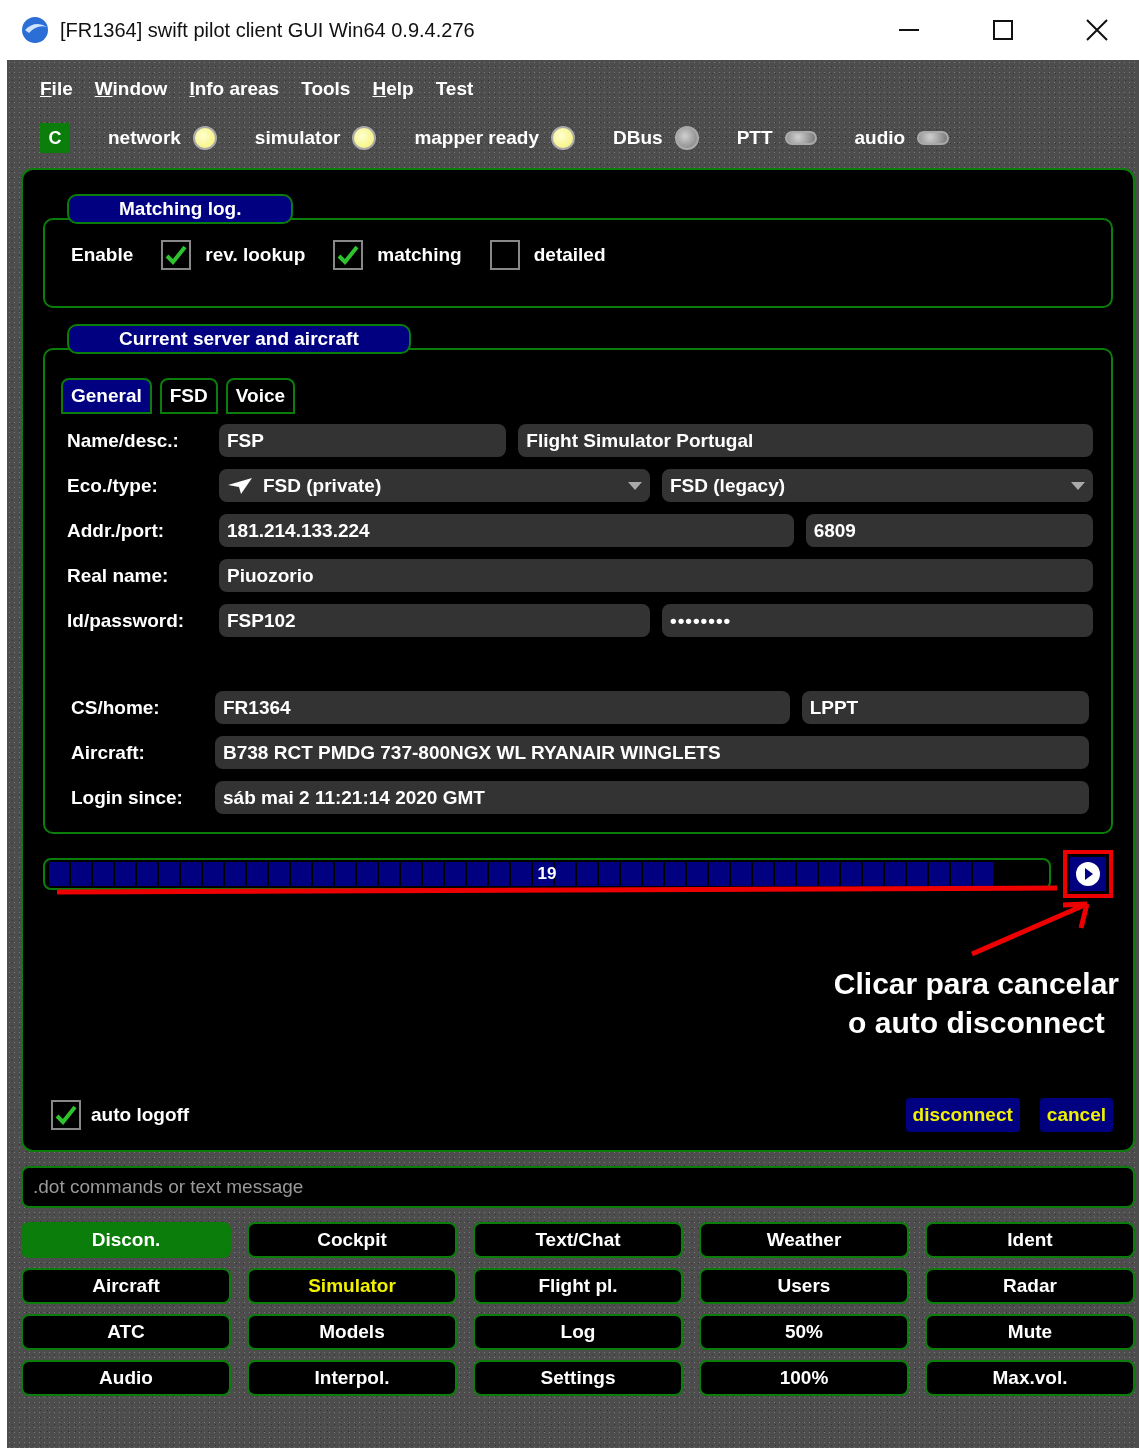 This screenshot has height=1448, width=1139. What do you see at coordinates (804, 1240) in the screenshot?
I see `nav-button: Weather` at bounding box center [804, 1240].